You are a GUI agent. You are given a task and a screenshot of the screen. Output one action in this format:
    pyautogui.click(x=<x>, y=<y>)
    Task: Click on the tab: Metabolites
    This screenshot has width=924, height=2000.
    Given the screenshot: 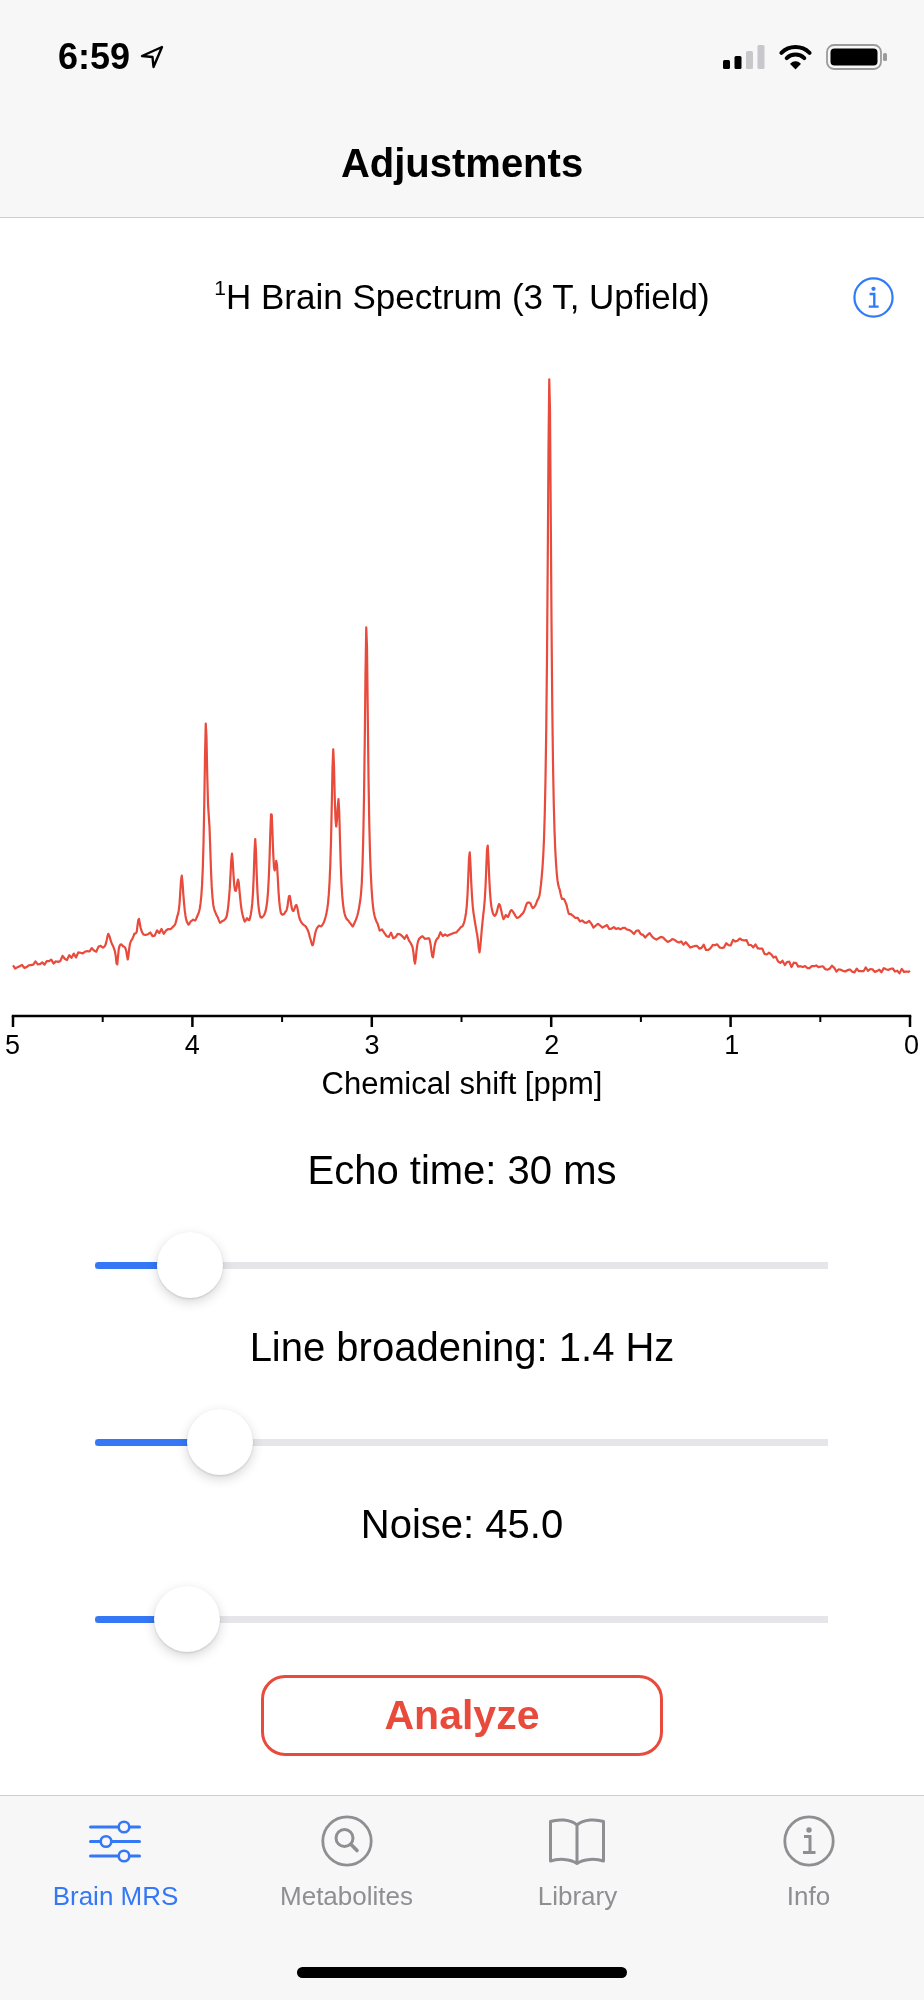 What is the action you would take?
    pyautogui.click(x=346, y=1863)
    